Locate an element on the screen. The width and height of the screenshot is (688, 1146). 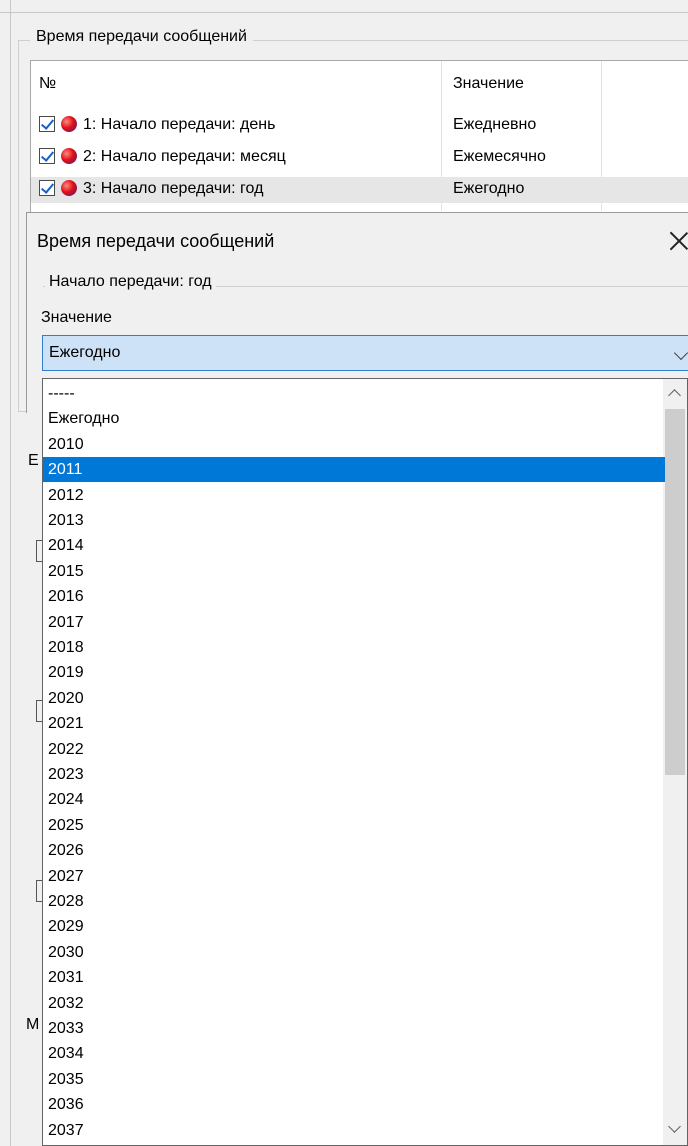
chevron-down-icon is located at coordinates (680, 353).